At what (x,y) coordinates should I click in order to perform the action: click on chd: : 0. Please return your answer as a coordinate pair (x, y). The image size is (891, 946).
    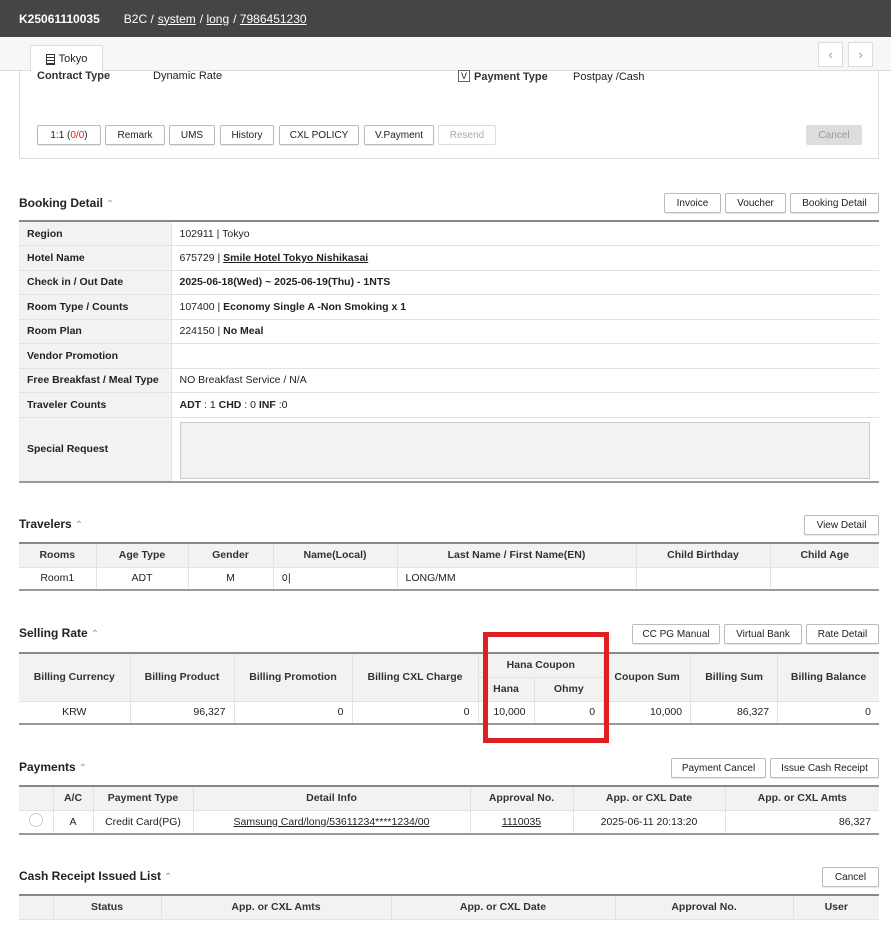
    Looking at the image, I should click on (250, 404).